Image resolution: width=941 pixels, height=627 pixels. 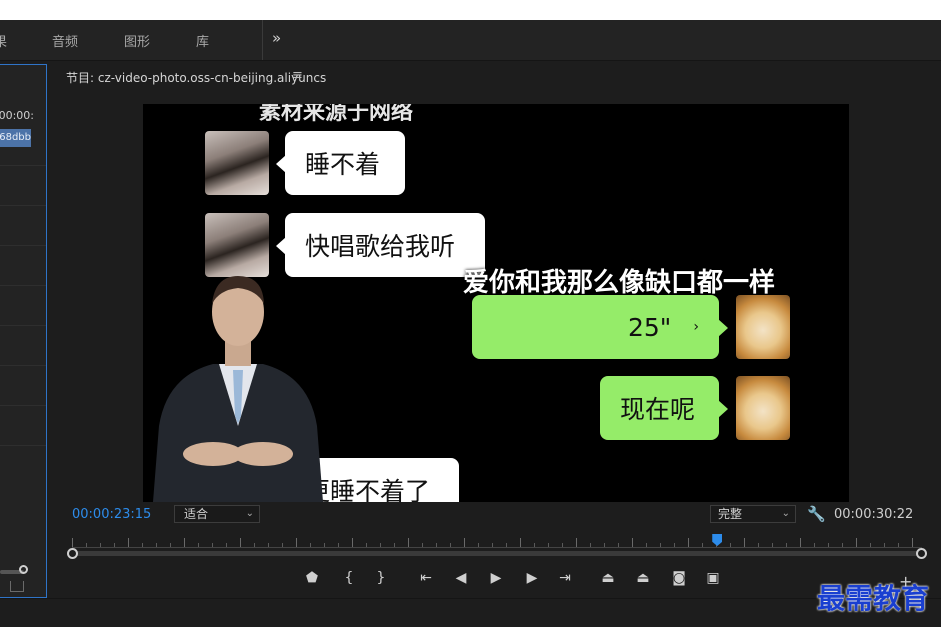 What do you see at coordinates (276, 38) in the screenshot?
I see `double-chevron-right-icon: »` at bounding box center [276, 38].